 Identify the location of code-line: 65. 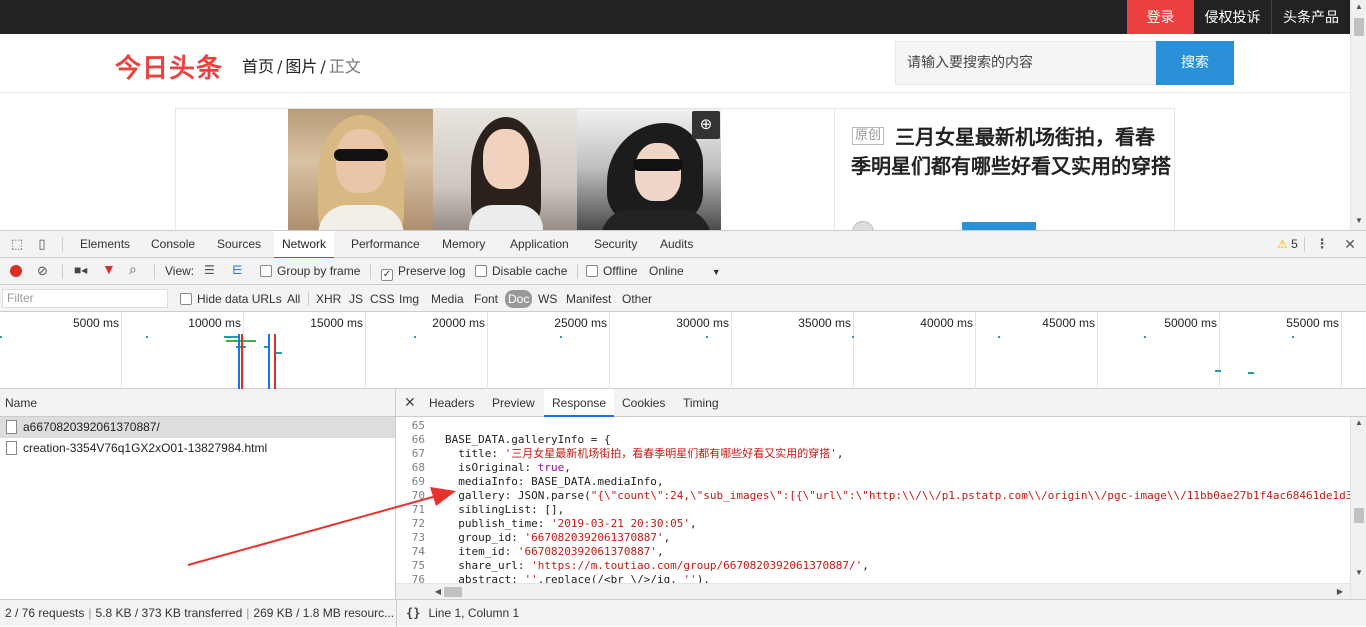
(418, 425).